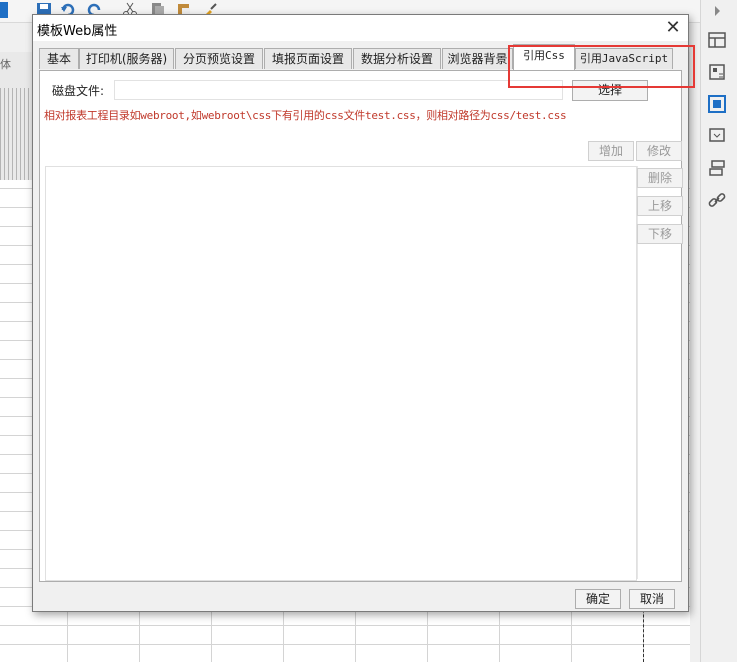  What do you see at coordinates (717, 72) in the screenshot?
I see `cell-element-icon` at bounding box center [717, 72].